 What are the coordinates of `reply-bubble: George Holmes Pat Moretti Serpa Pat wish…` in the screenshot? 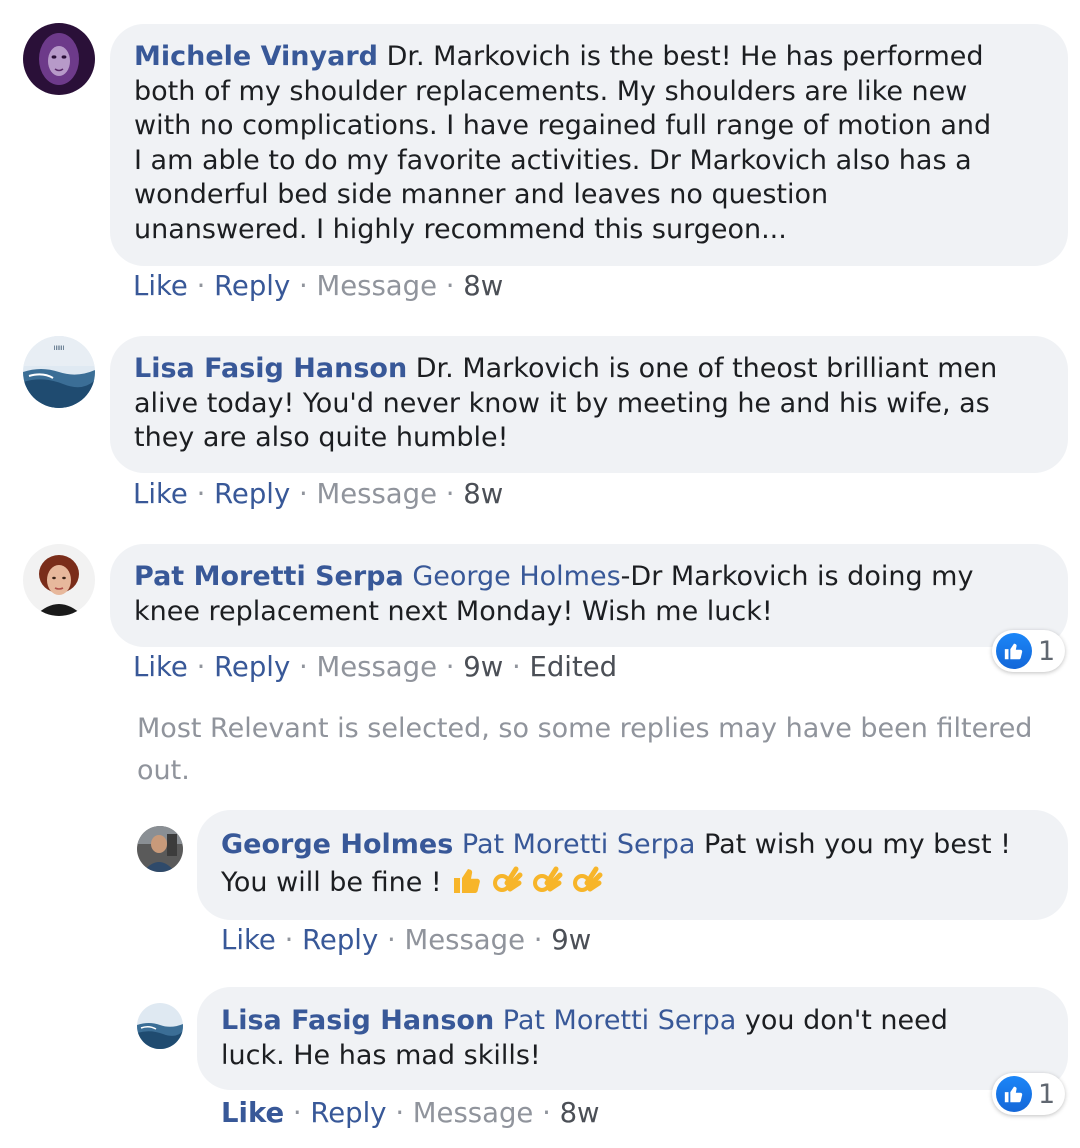 It's located at (632, 865).